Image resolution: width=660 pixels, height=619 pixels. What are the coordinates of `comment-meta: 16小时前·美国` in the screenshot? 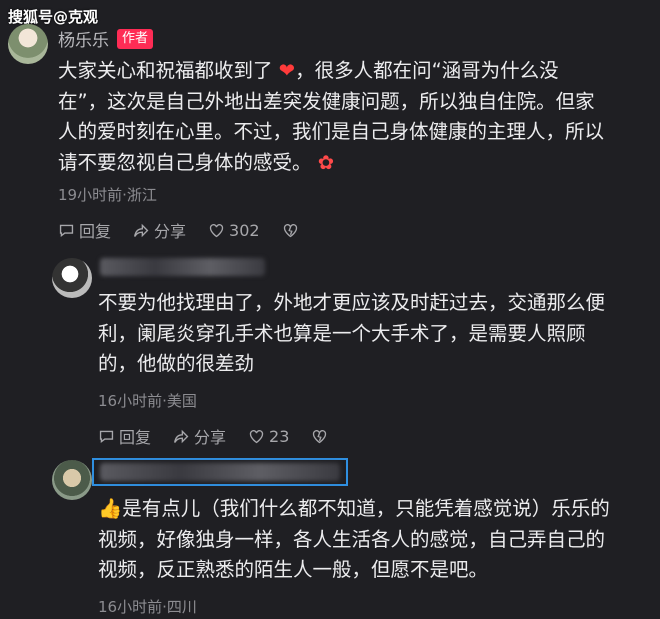 It's located at (147, 401).